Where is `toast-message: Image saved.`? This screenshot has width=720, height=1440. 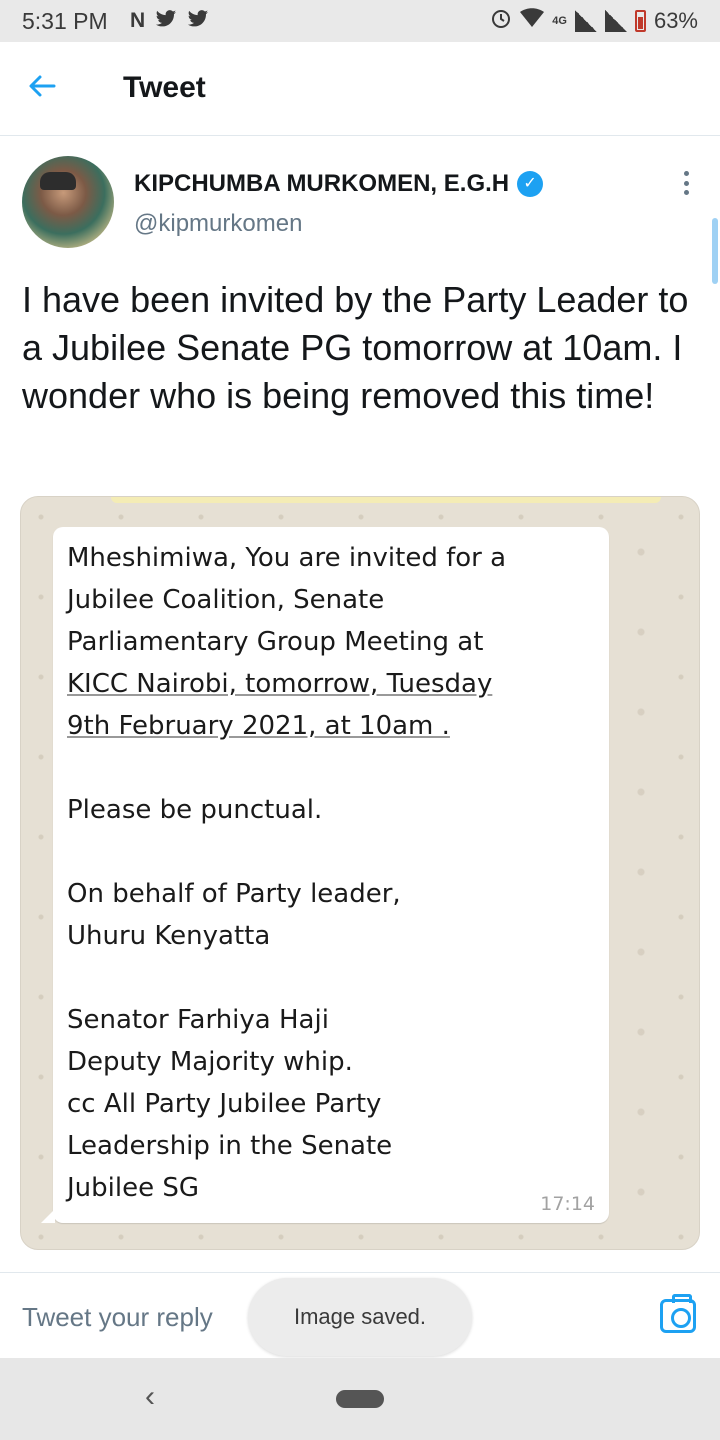 toast-message: Image saved. is located at coordinates (360, 1317).